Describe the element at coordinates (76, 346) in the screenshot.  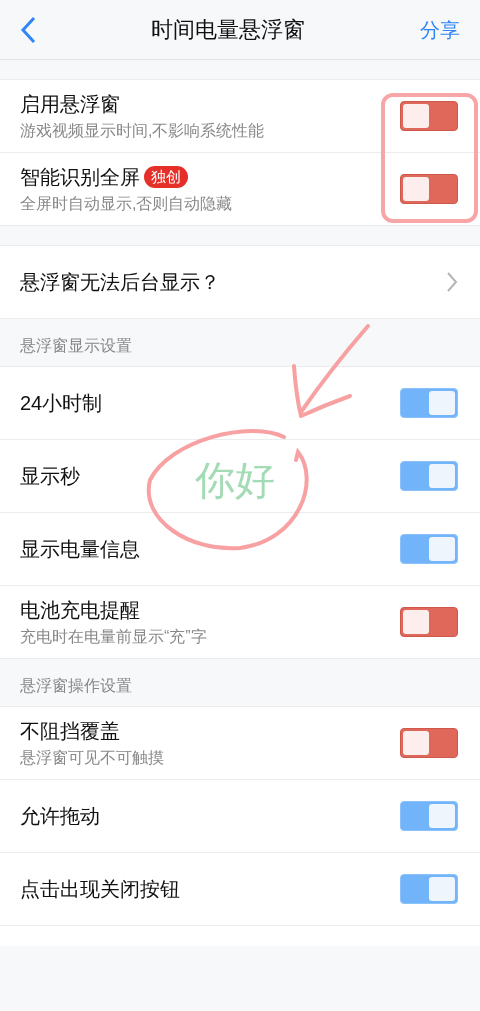
I see `section-header: 悬浮窗显示设置` at that location.